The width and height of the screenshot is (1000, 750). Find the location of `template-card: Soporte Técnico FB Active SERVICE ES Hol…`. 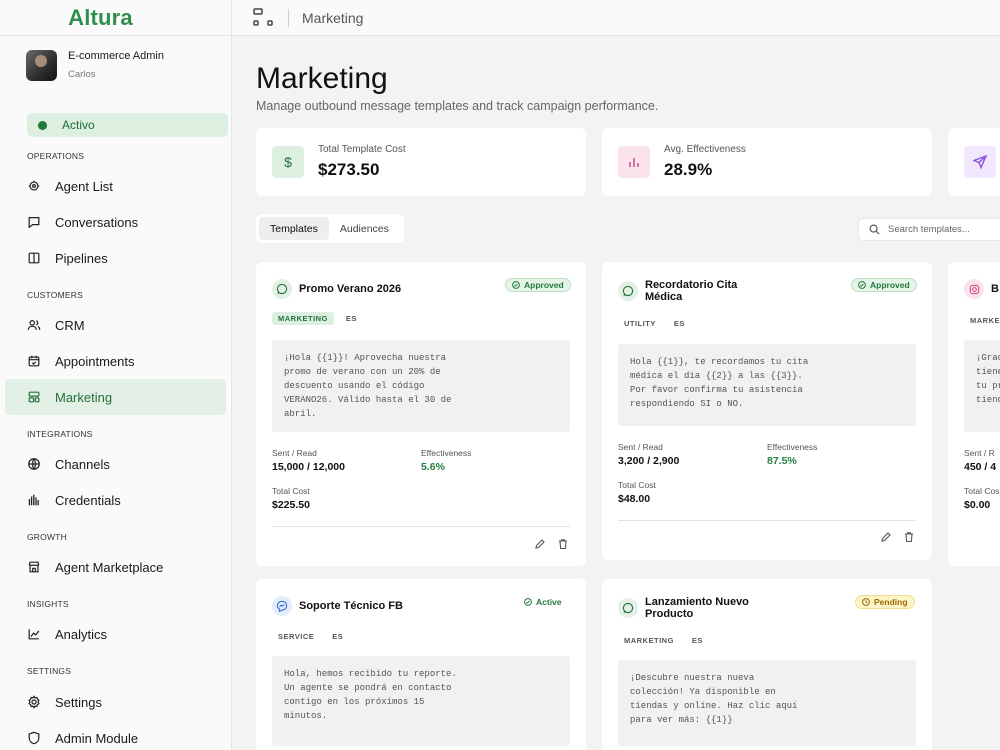

template-card: Soporte Técnico FB Active SERVICE ES Hol… is located at coordinates (421, 664).